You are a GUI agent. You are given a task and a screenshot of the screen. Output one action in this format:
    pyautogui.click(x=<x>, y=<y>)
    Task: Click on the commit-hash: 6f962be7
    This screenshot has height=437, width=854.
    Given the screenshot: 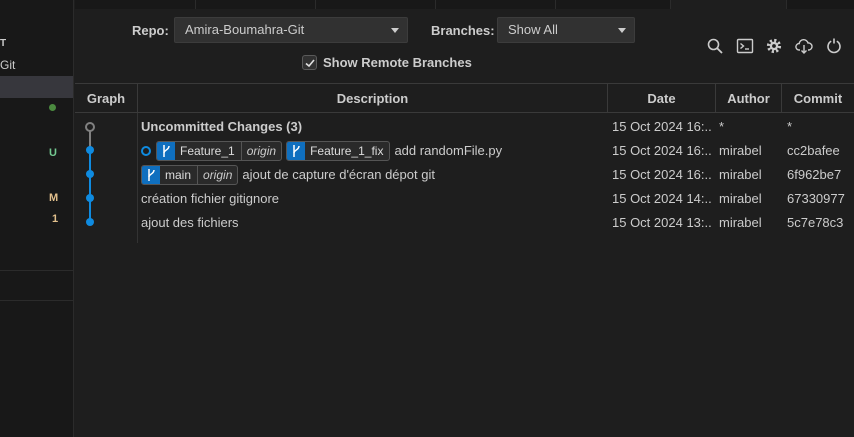 What is the action you would take?
    pyautogui.click(x=814, y=174)
    